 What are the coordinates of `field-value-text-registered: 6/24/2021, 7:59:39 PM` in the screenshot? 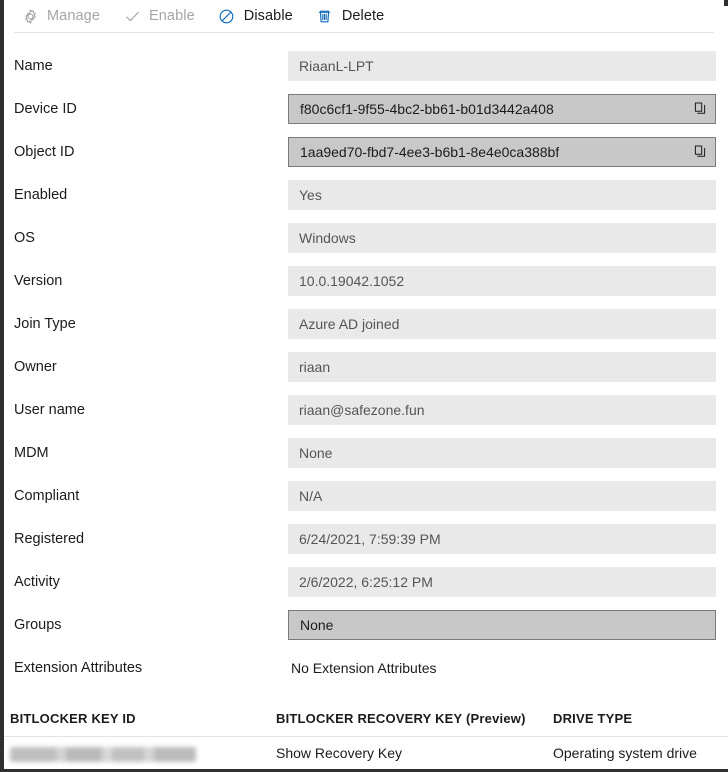 It's located at (370, 538).